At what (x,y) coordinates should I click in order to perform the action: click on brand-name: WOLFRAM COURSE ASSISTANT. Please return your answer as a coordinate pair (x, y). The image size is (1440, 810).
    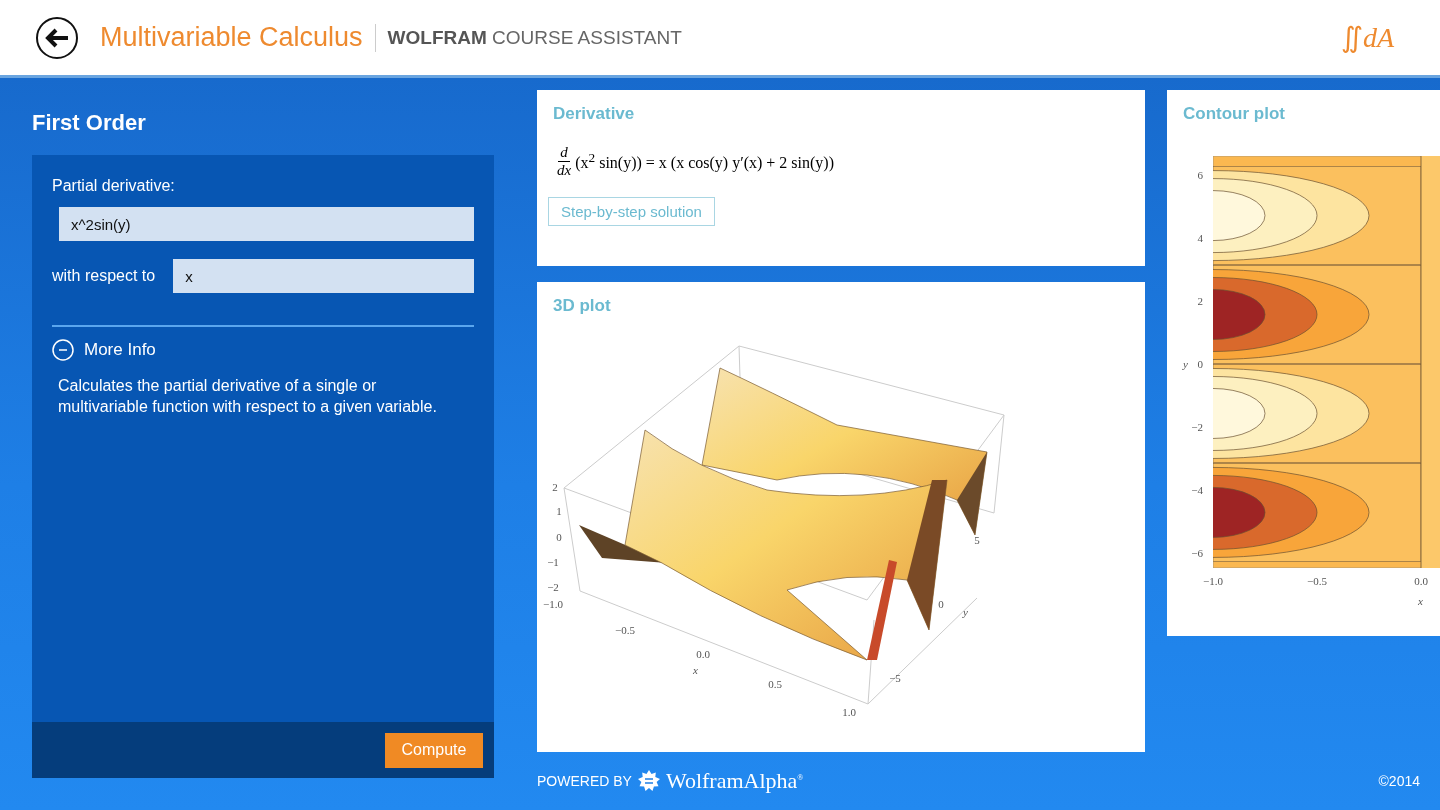
    Looking at the image, I should click on (534, 37).